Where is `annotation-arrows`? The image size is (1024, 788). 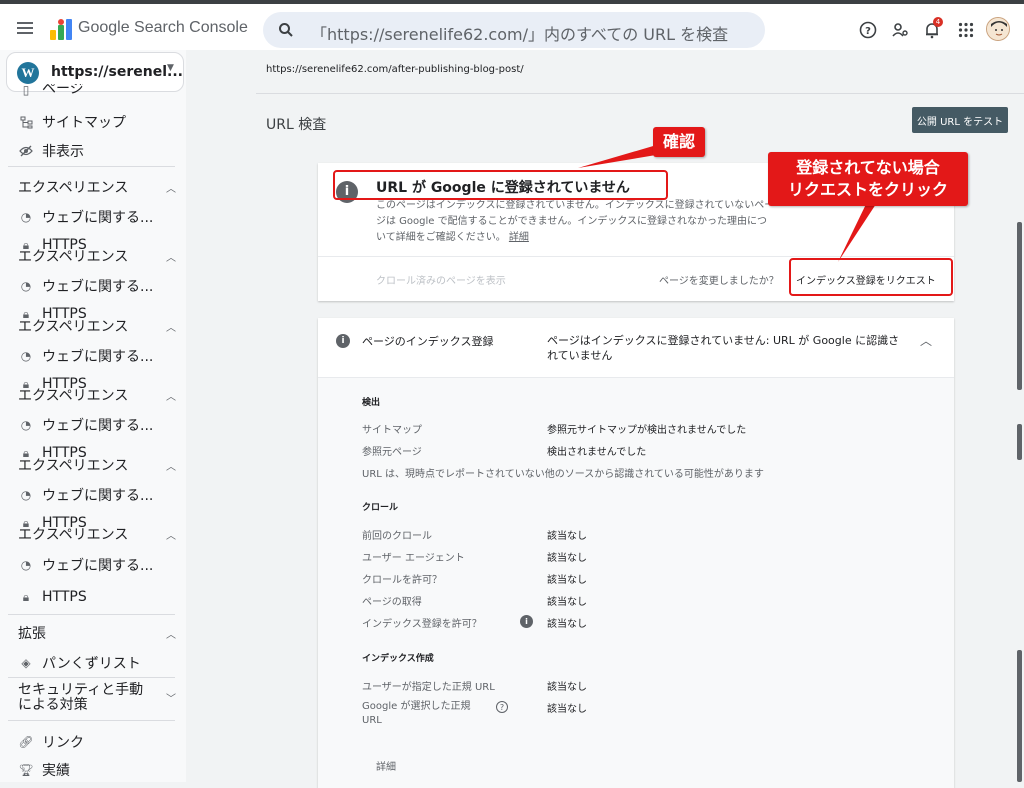
annotation-arrows is located at coordinates (727, 203).